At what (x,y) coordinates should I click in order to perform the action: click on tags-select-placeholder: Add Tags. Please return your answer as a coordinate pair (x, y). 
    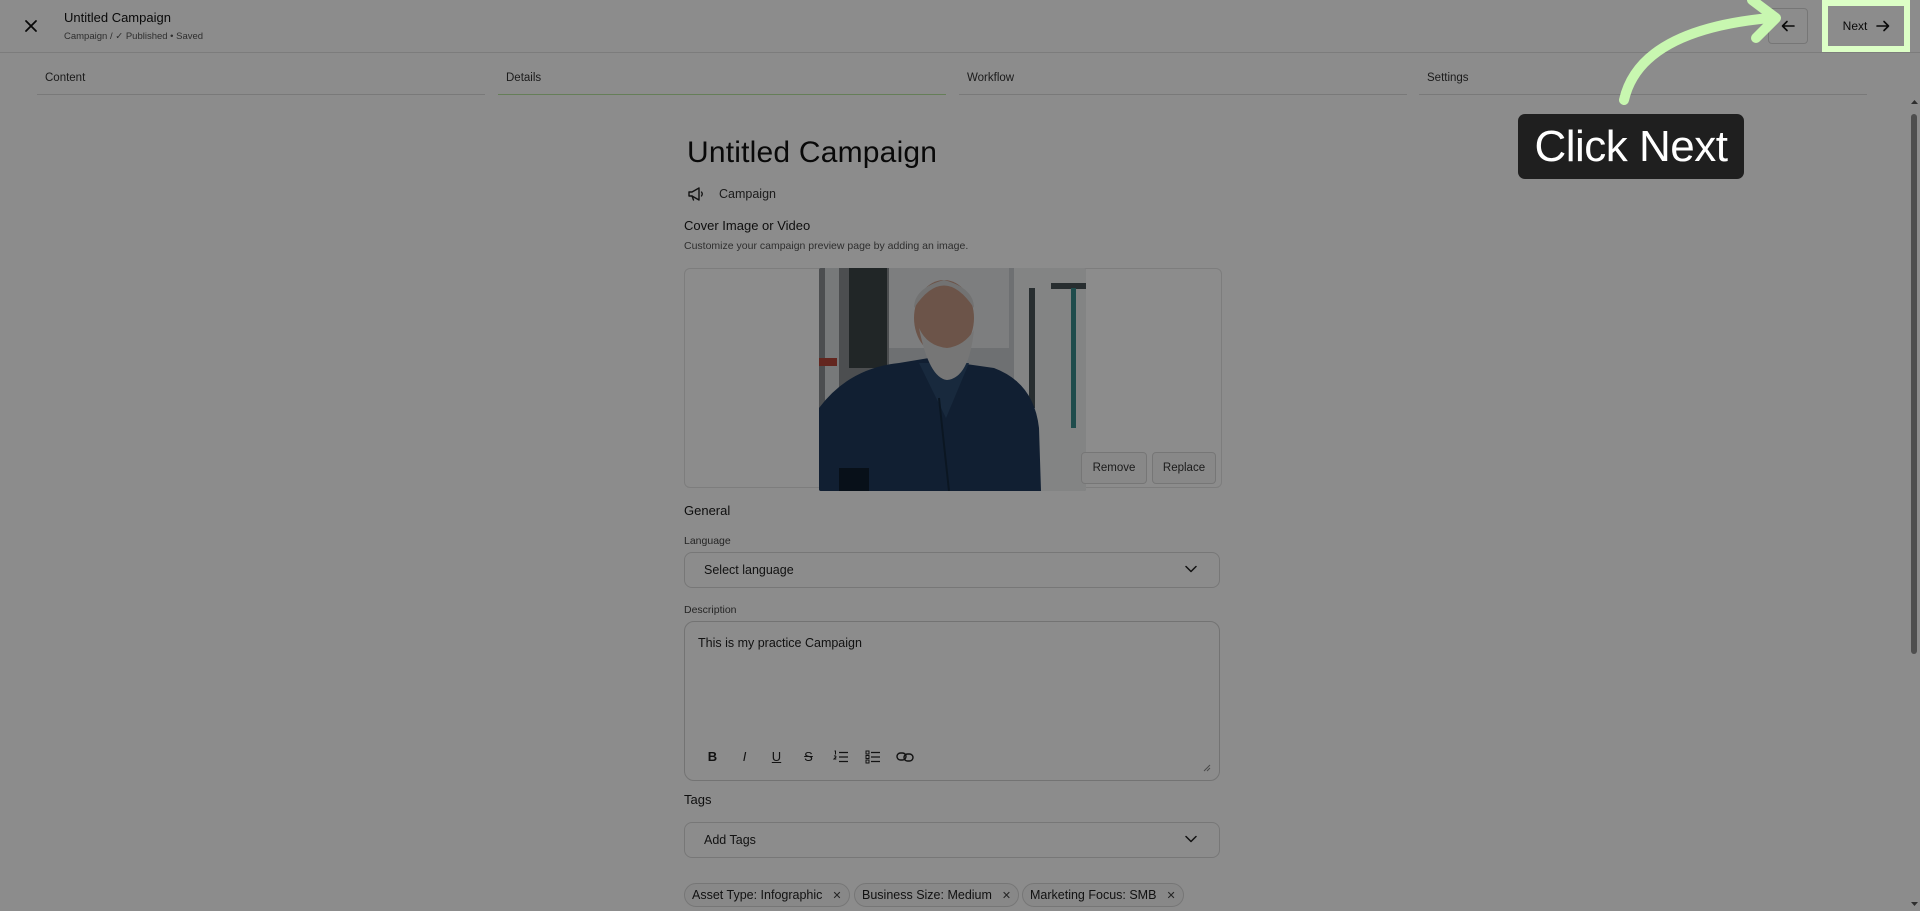
    Looking at the image, I should click on (730, 840).